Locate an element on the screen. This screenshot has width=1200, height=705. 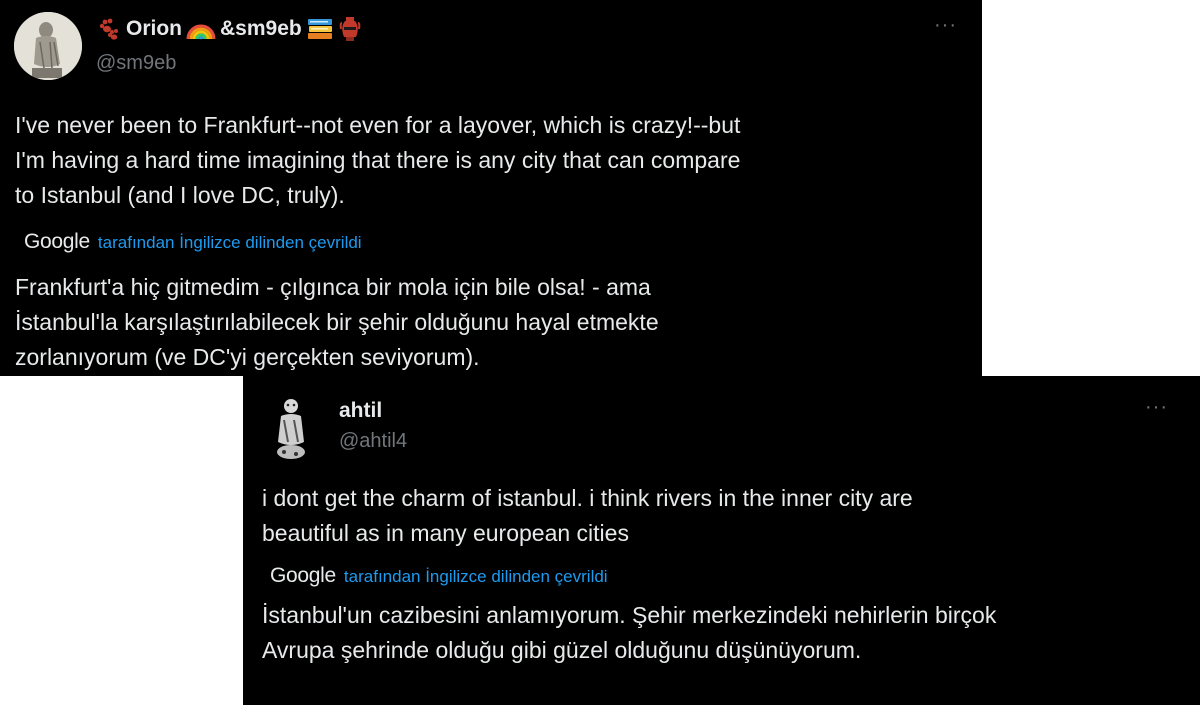
statue-avatar-icon is located at coordinates (48, 46).